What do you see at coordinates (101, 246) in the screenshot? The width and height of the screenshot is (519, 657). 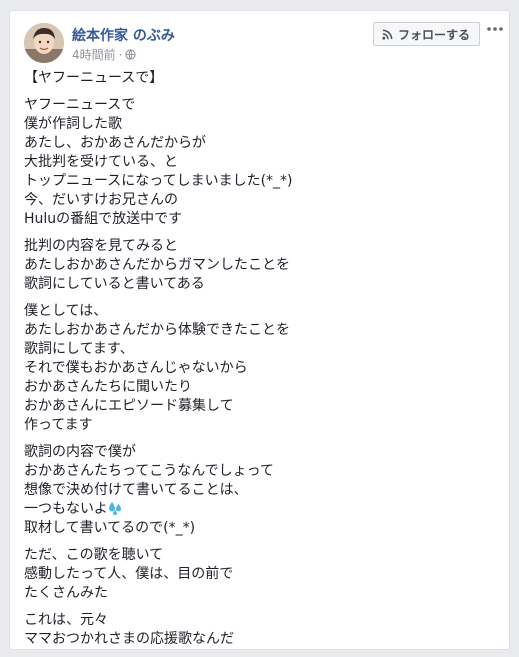 I see `text-line: 批判の内容を見てみると` at bounding box center [101, 246].